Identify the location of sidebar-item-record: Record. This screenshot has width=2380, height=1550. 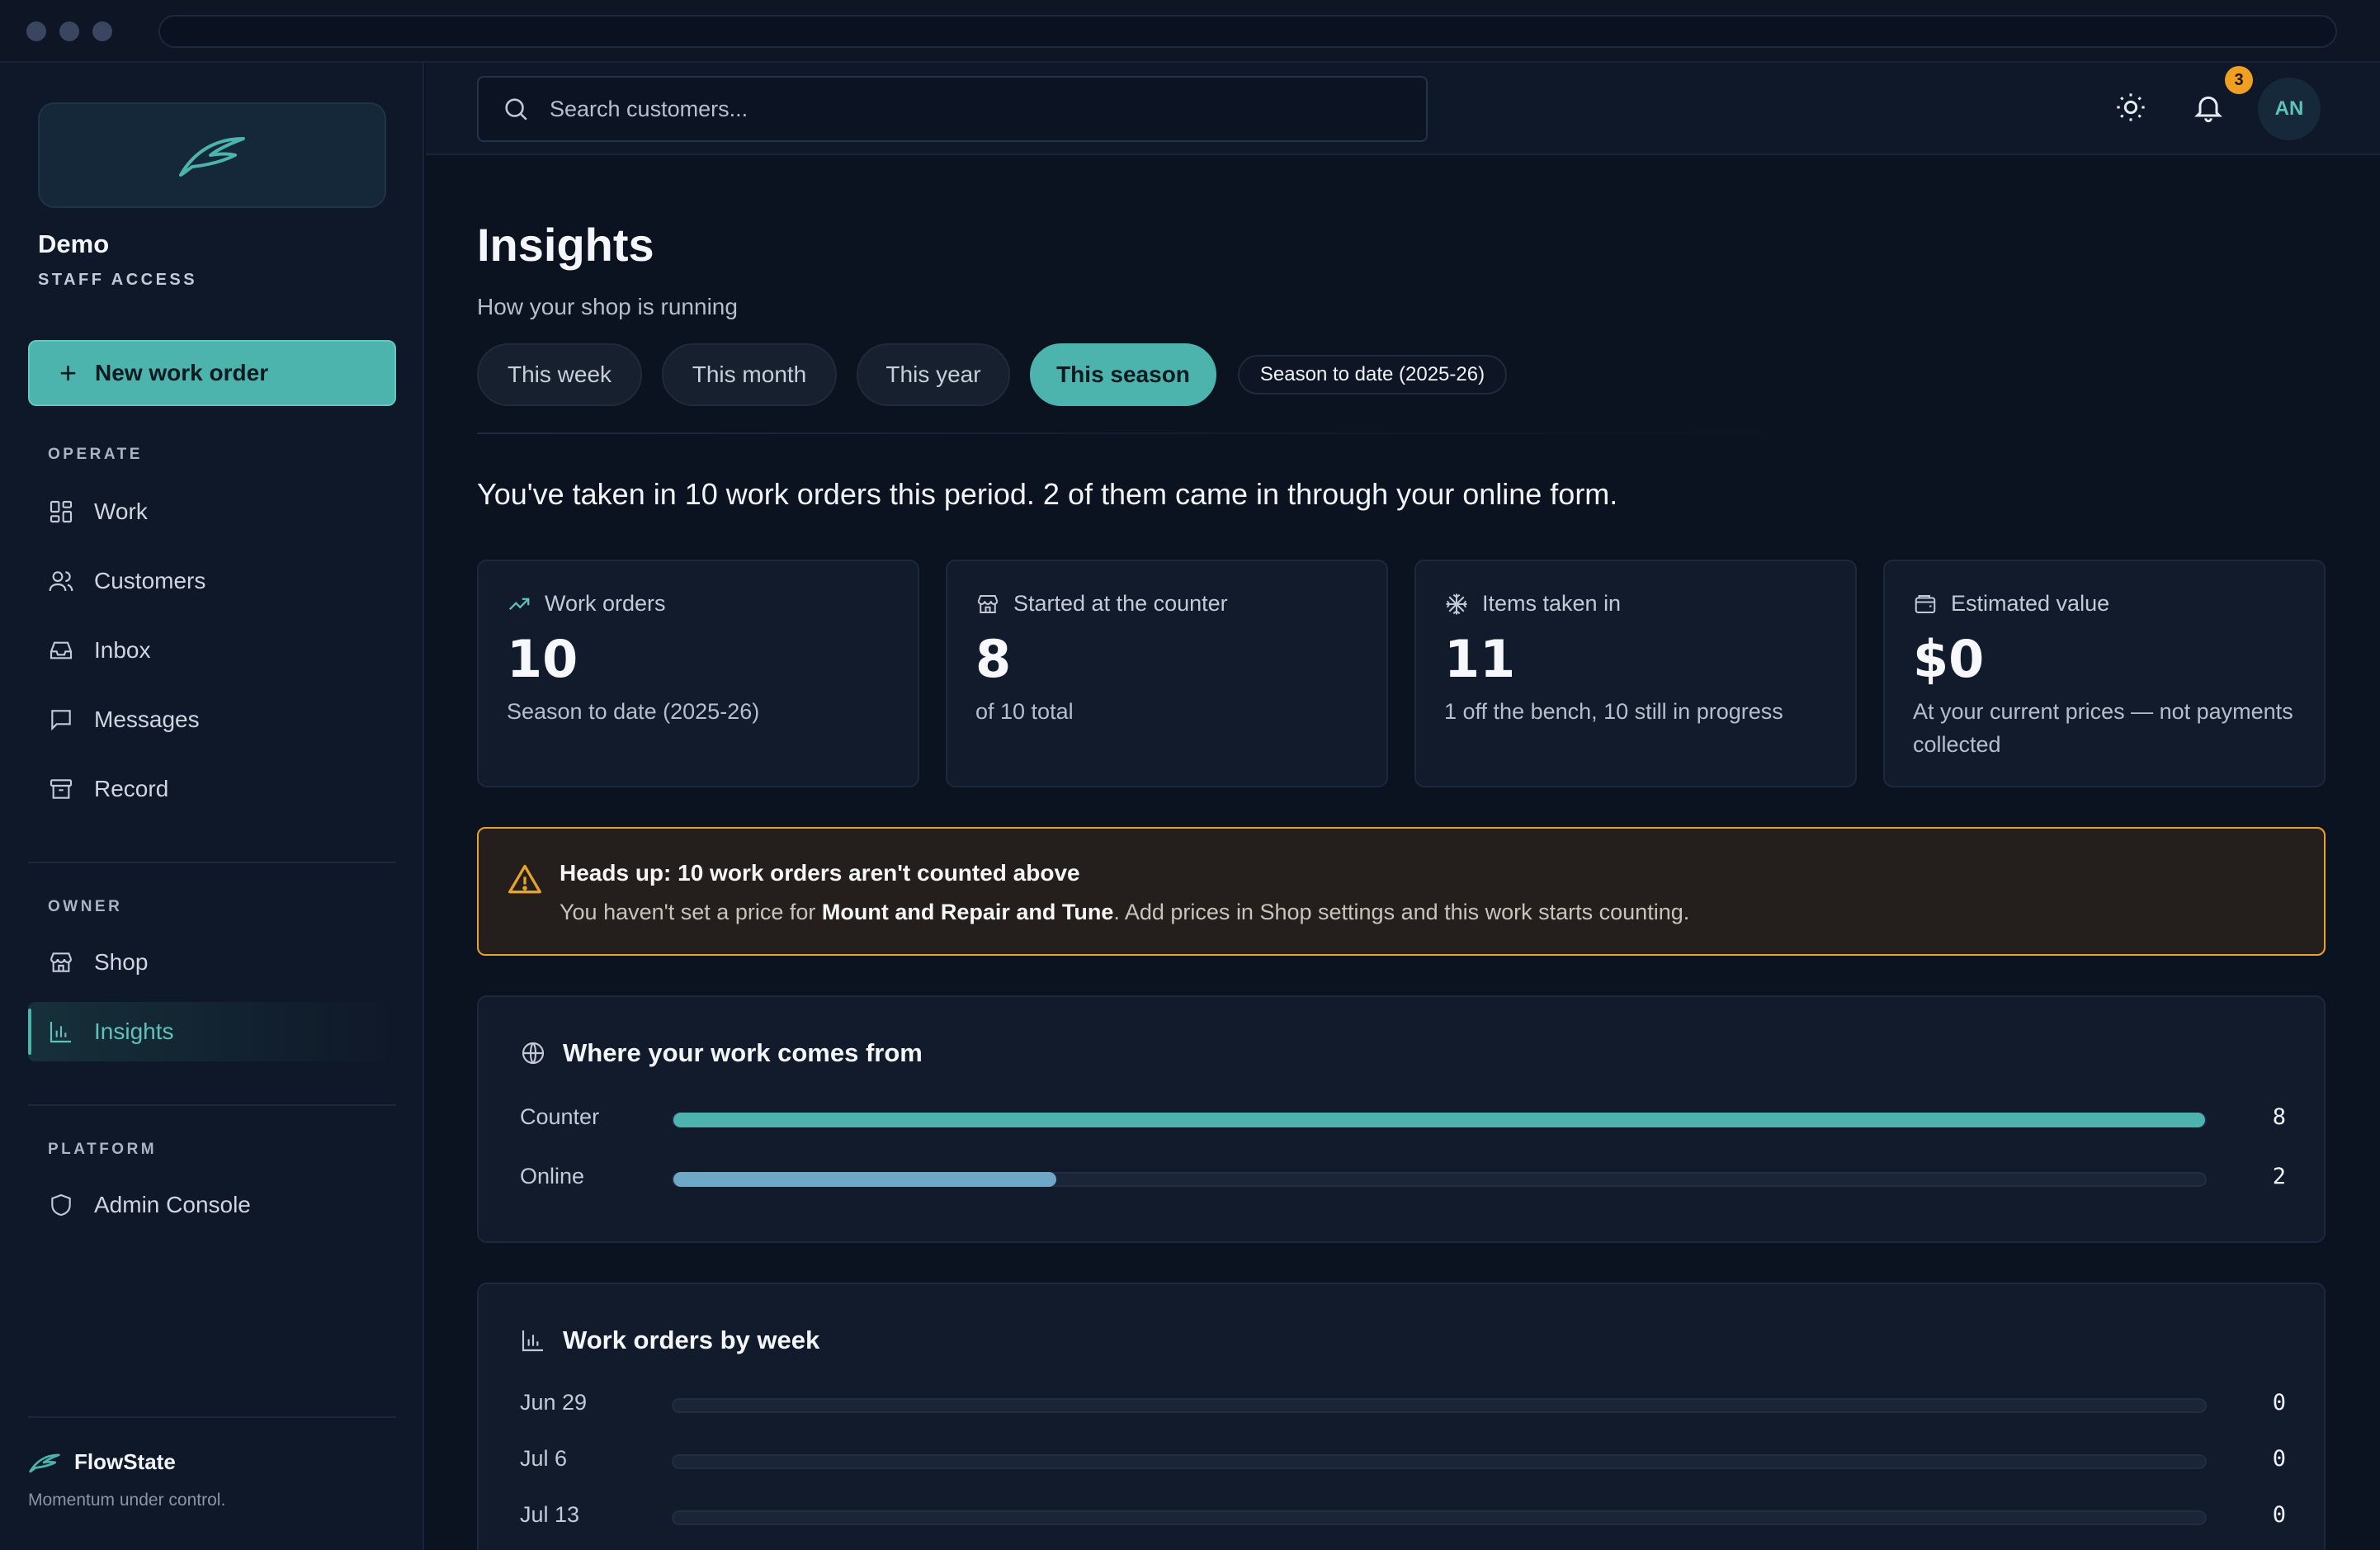
(212, 789).